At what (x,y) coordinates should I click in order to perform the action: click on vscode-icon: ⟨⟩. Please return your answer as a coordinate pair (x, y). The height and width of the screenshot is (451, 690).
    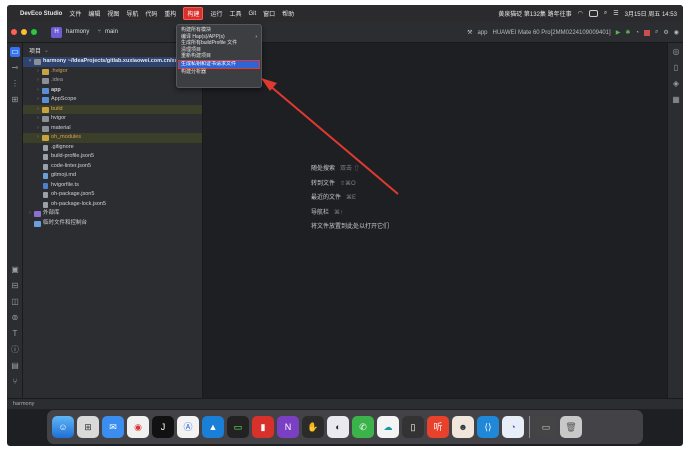
    Looking at the image, I should click on (488, 427).